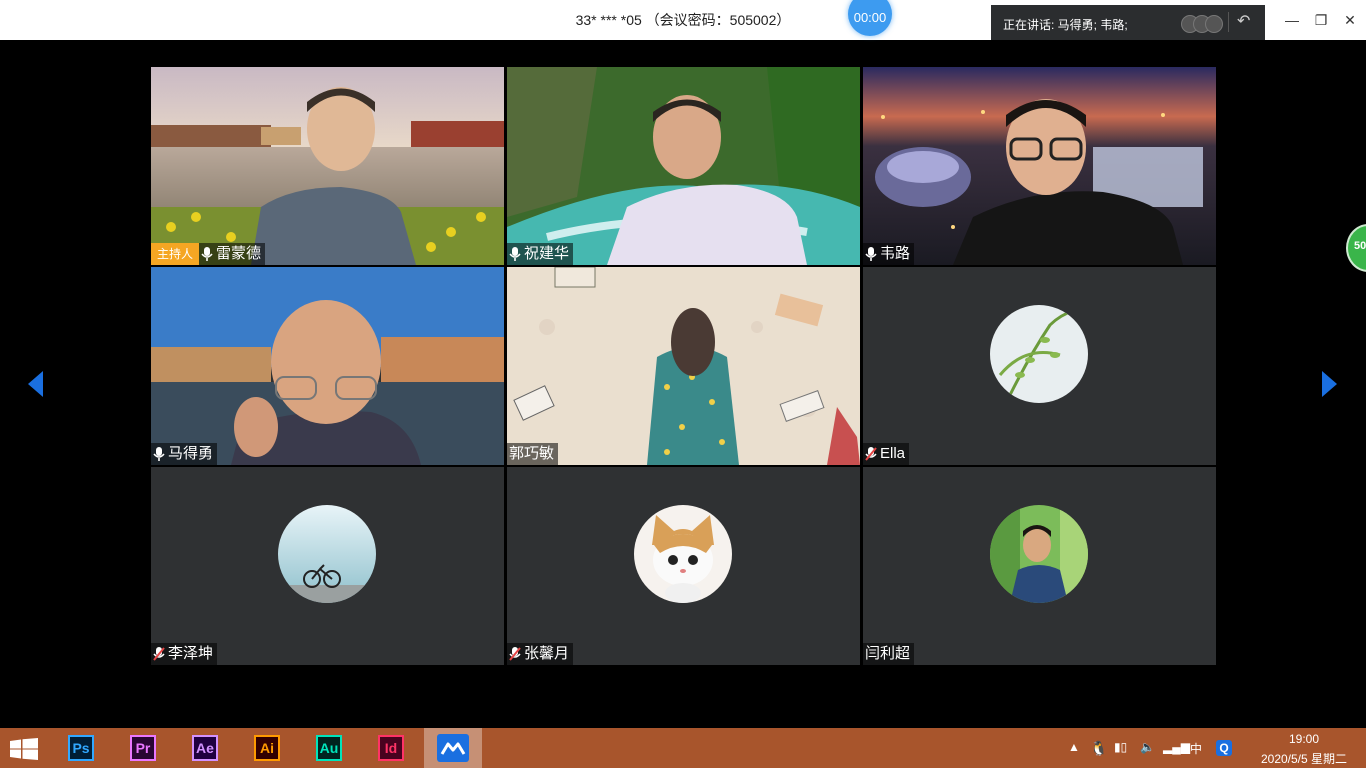  What do you see at coordinates (1039, 554) in the screenshot?
I see `person-avatar` at bounding box center [1039, 554].